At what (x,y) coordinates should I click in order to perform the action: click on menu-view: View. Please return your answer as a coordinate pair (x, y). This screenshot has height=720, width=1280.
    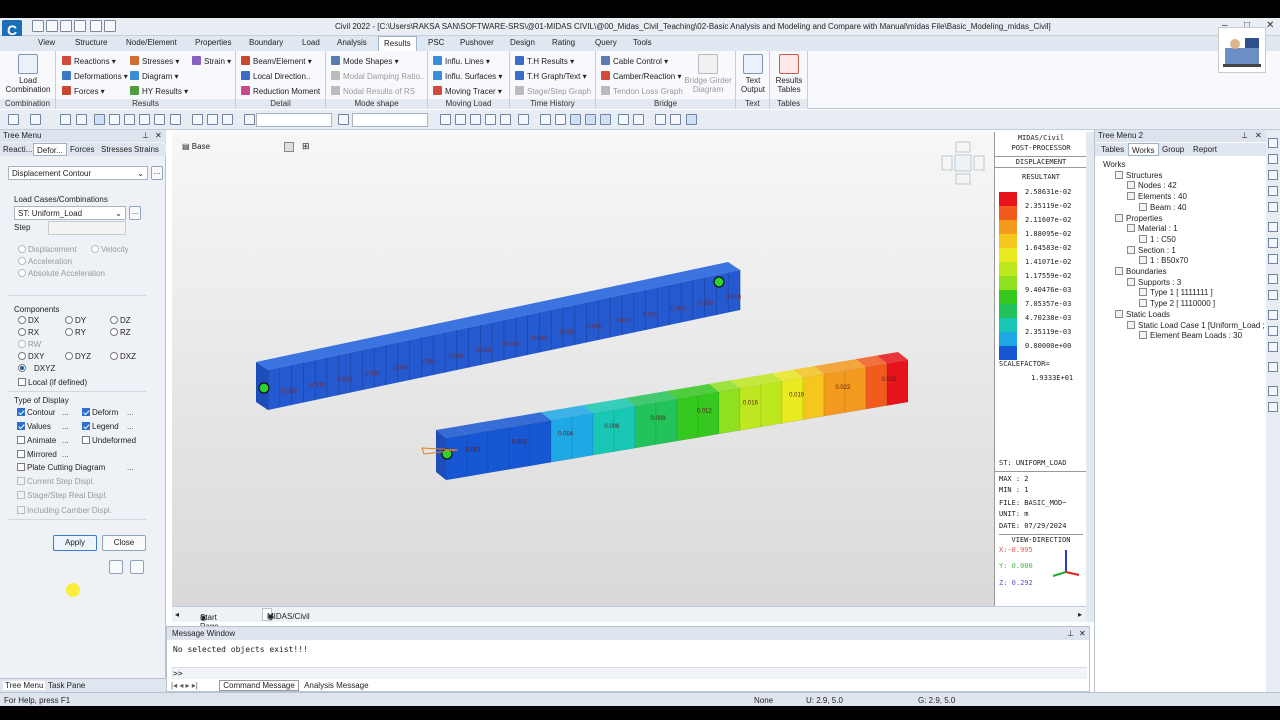
    Looking at the image, I should click on (46, 42).